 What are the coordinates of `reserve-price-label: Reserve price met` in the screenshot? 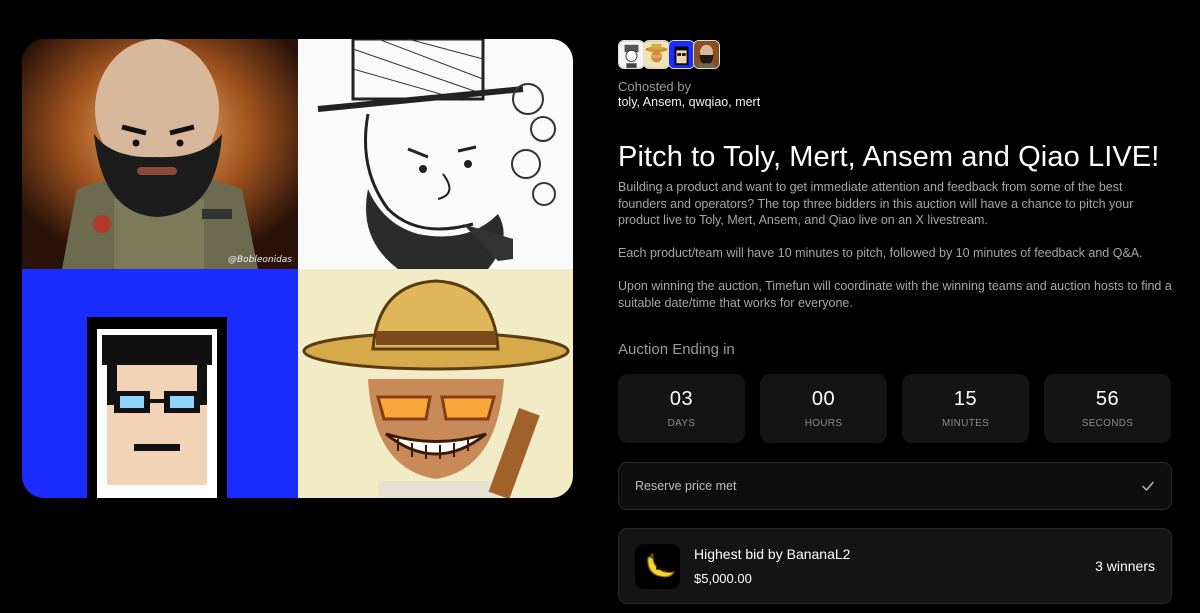 It's located at (686, 486).